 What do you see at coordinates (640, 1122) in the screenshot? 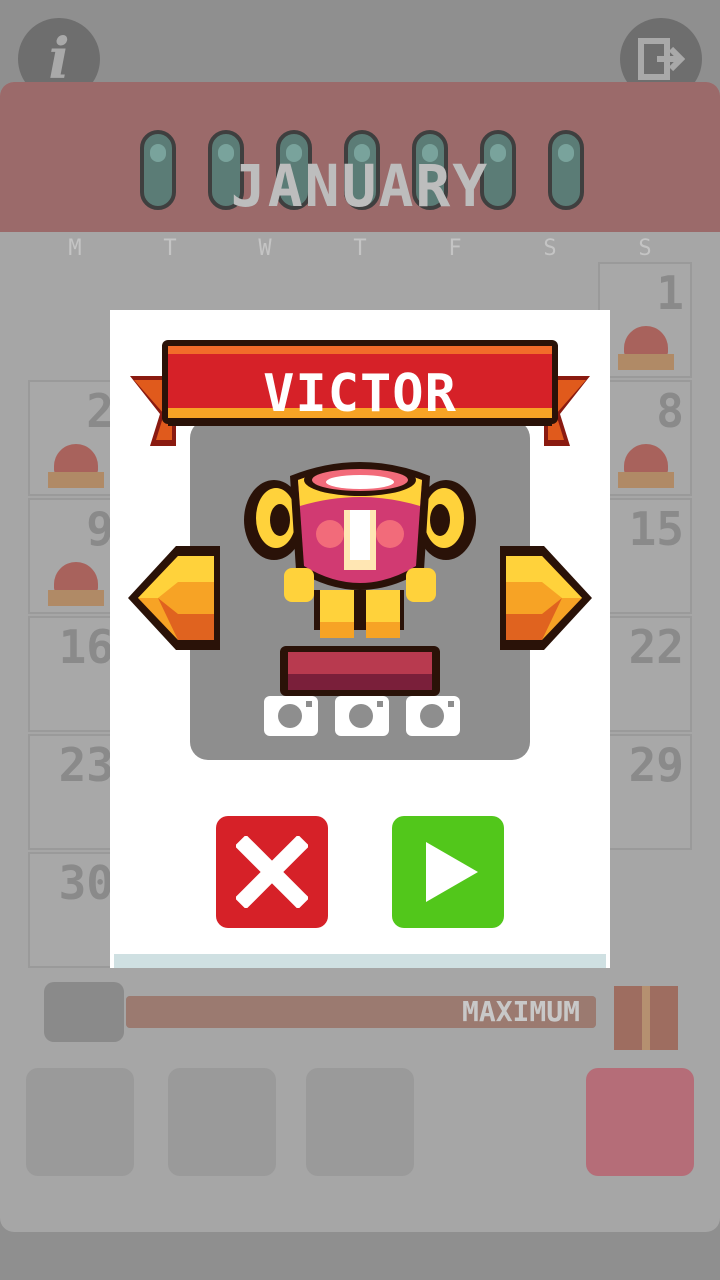
I see `smiley-button` at bounding box center [640, 1122].